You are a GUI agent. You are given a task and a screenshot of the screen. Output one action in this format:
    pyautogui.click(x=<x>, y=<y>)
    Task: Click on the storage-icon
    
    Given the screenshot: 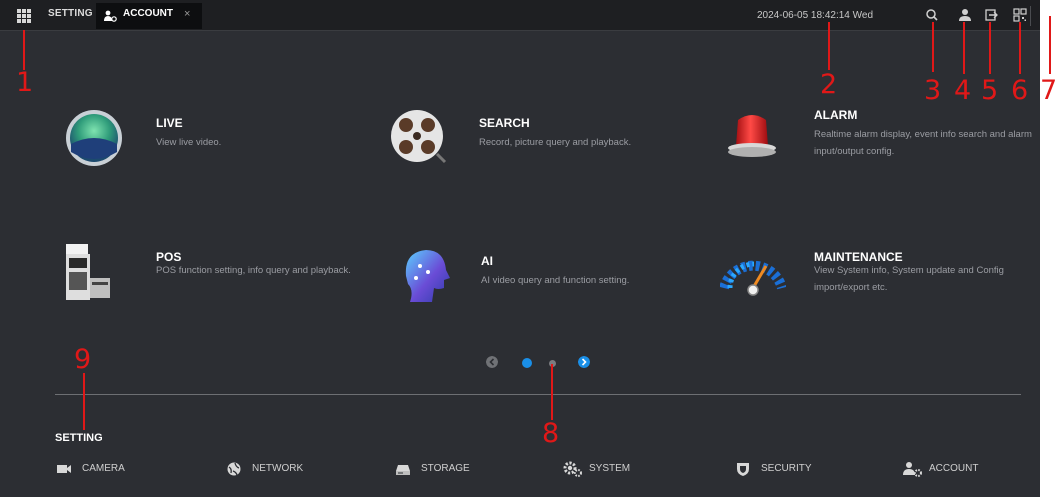 What is the action you would take?
    pyautogui.click(x=403, y=470)
    